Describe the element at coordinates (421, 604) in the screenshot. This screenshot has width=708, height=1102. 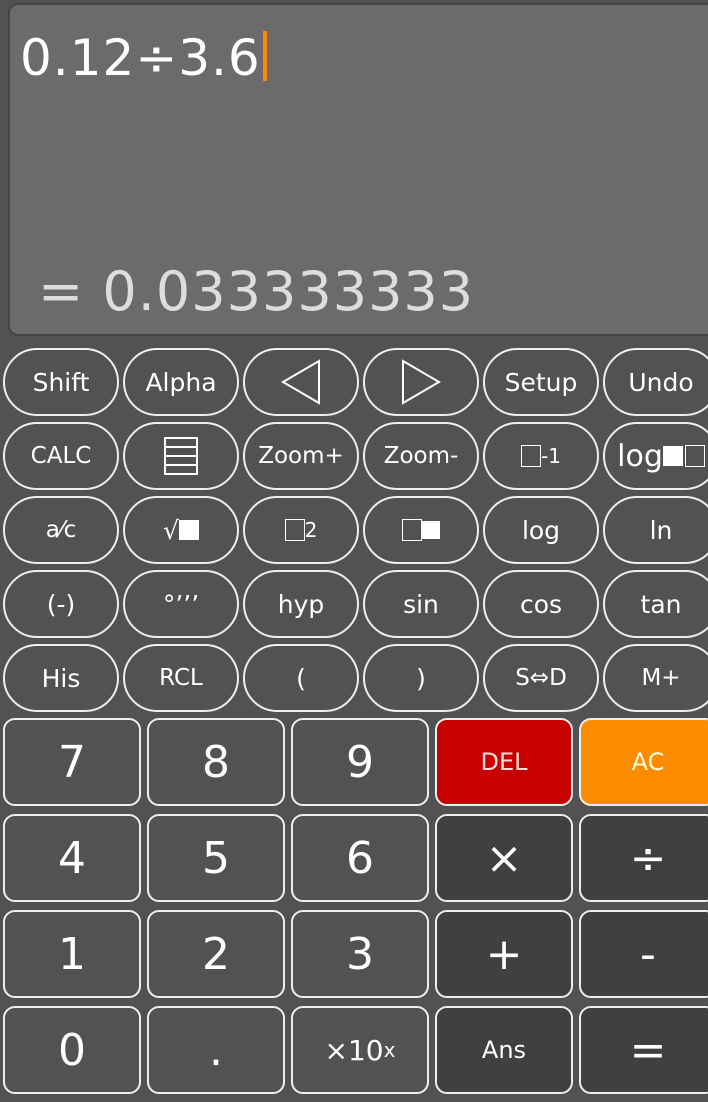
I see `sin-button: sin` at that location.